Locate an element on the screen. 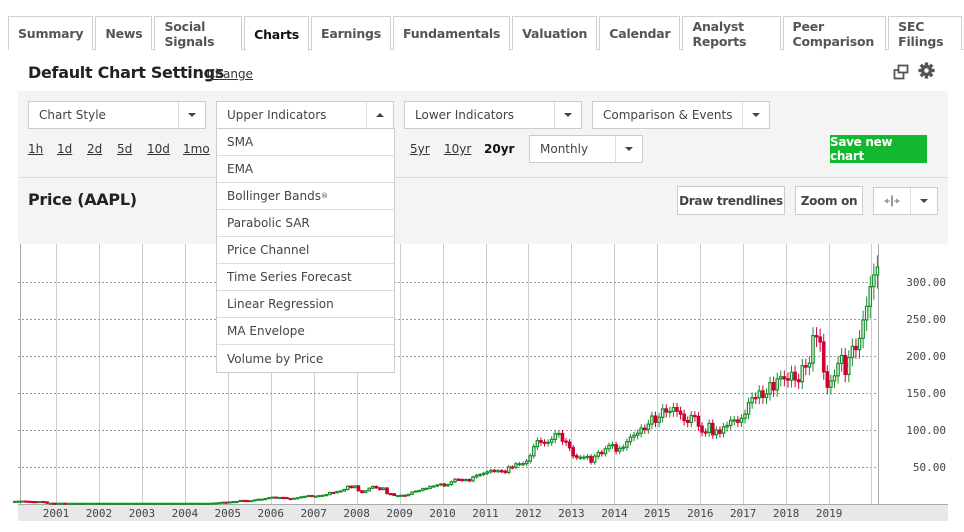 This screenshot has height=532, width=964. menu-item-linear-regression: Linear Regression is located at coordinates (305, 304).